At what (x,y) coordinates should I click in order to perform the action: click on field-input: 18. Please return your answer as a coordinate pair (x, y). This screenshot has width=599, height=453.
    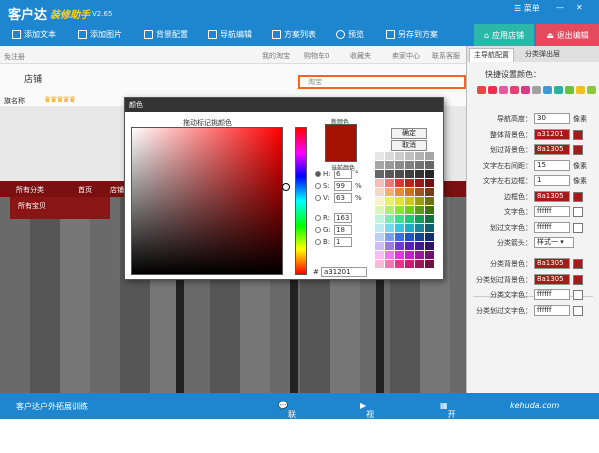
    Looking at the image, I should click on (343, 230).